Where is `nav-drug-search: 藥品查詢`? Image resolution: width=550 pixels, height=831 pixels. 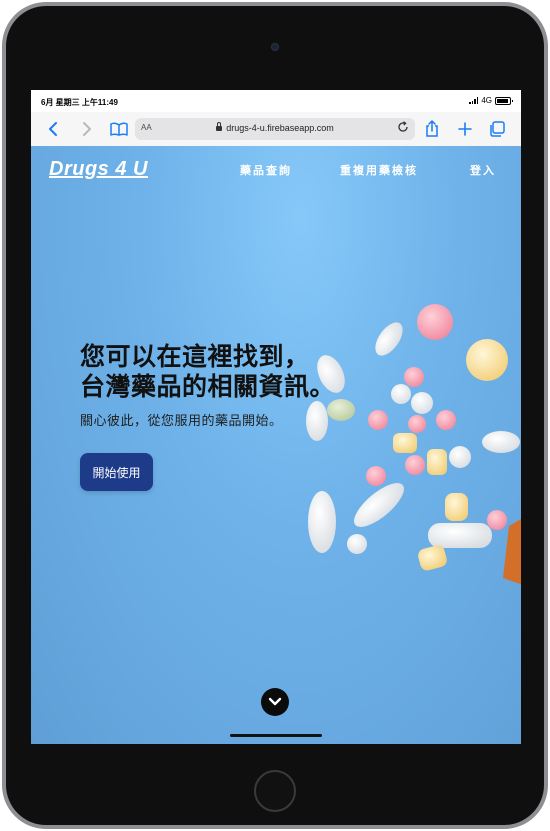 nav-drug-search: 藥品查詢 is located at coordinates (266, 170).